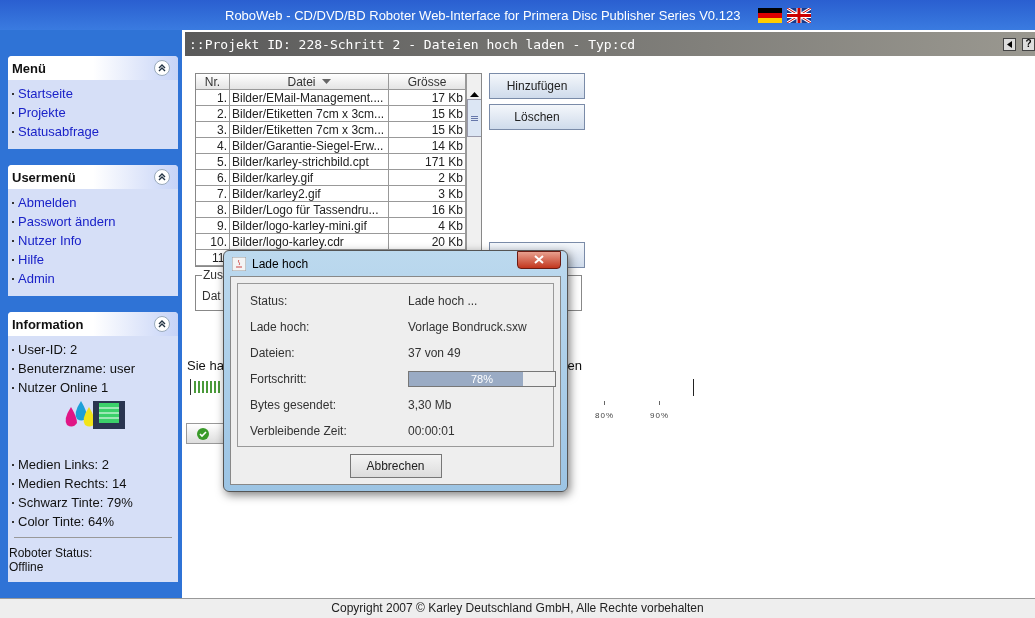 This screenshot has height=618, width=1035. What do you see at coordinates (269, 301) in the screenshot?
I see `field-label: Status:` at bounding box center [269, 301].